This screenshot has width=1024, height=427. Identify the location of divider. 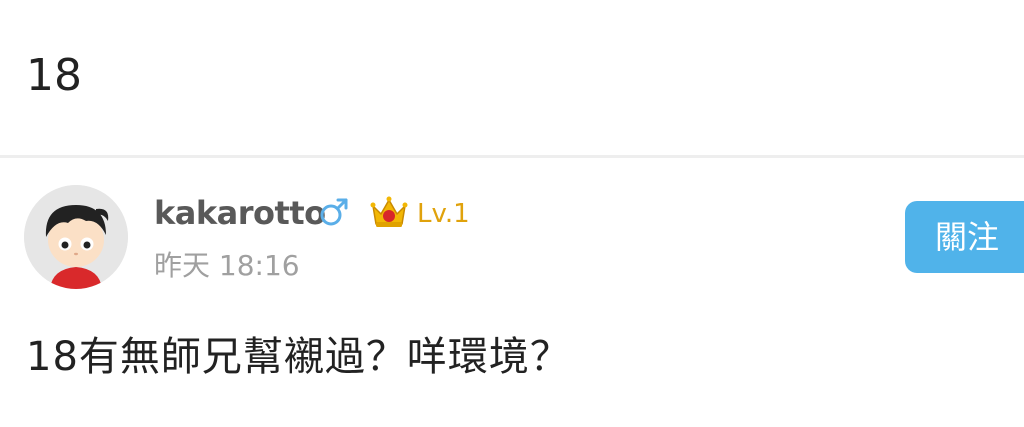
(512, 156).